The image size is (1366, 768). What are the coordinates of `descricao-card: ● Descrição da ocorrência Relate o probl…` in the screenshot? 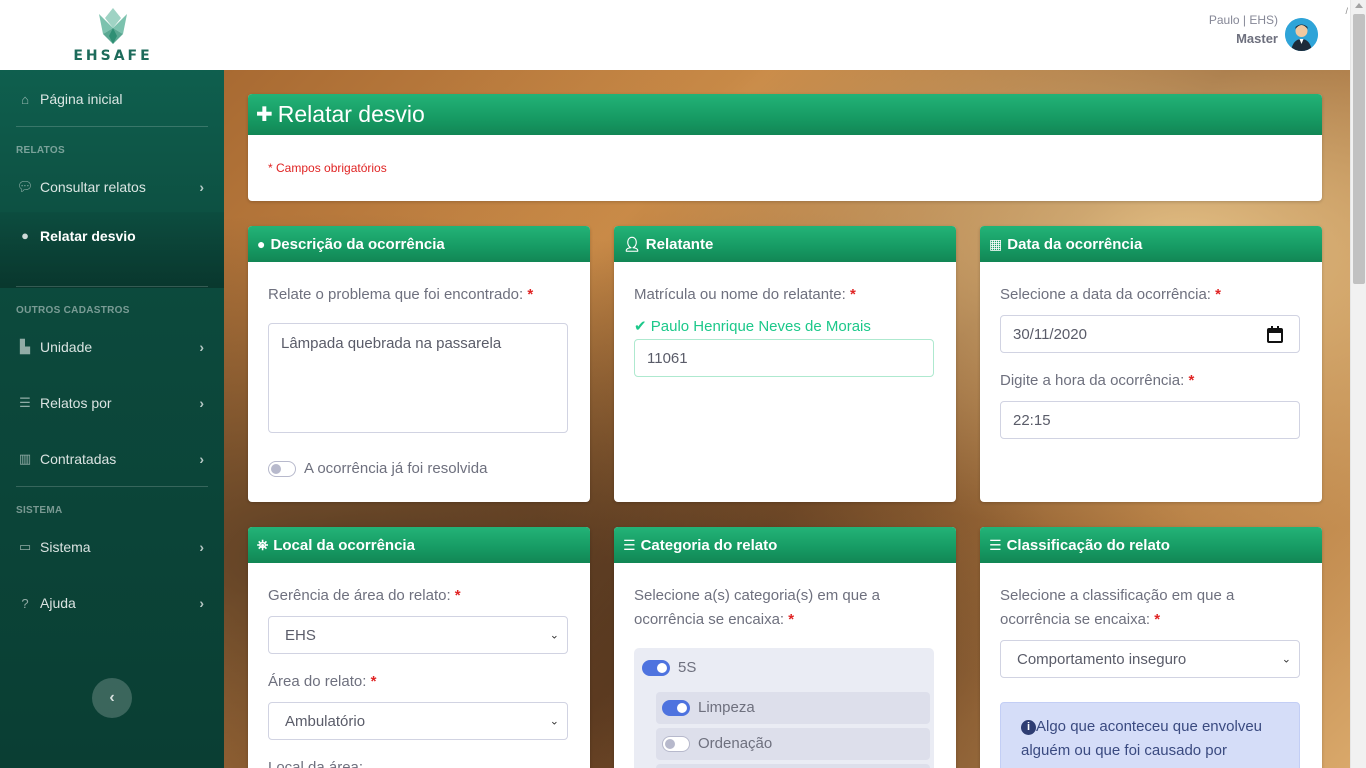 It's located at (419, 364).